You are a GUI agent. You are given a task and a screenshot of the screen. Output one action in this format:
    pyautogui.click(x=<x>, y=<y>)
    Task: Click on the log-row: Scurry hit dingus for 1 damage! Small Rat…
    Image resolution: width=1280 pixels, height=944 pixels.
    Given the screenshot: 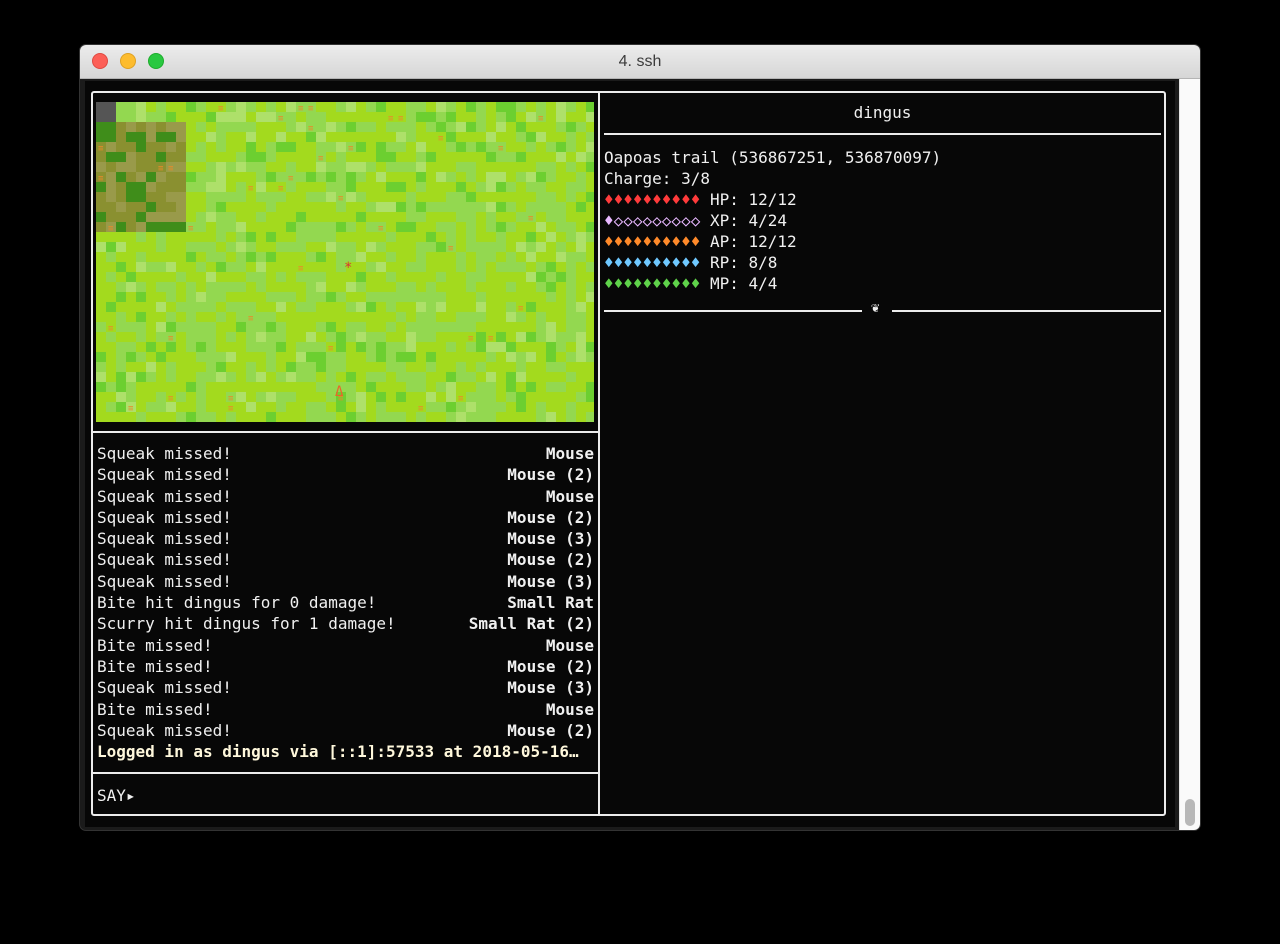 What is the action you would take?
    pyautogui.click(x=345, y=623)
    